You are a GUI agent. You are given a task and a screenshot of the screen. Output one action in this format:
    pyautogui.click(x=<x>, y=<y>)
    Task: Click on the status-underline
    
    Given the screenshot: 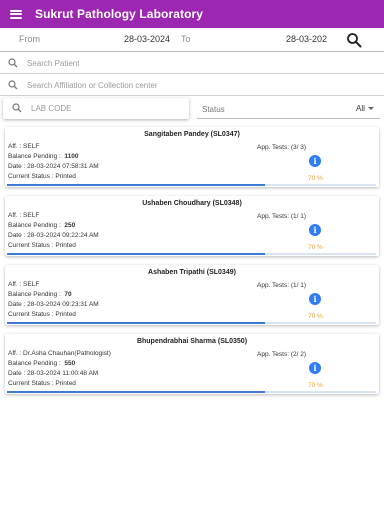 What is the action you would take?
    pyautogui.click(x=288, y=118)
    